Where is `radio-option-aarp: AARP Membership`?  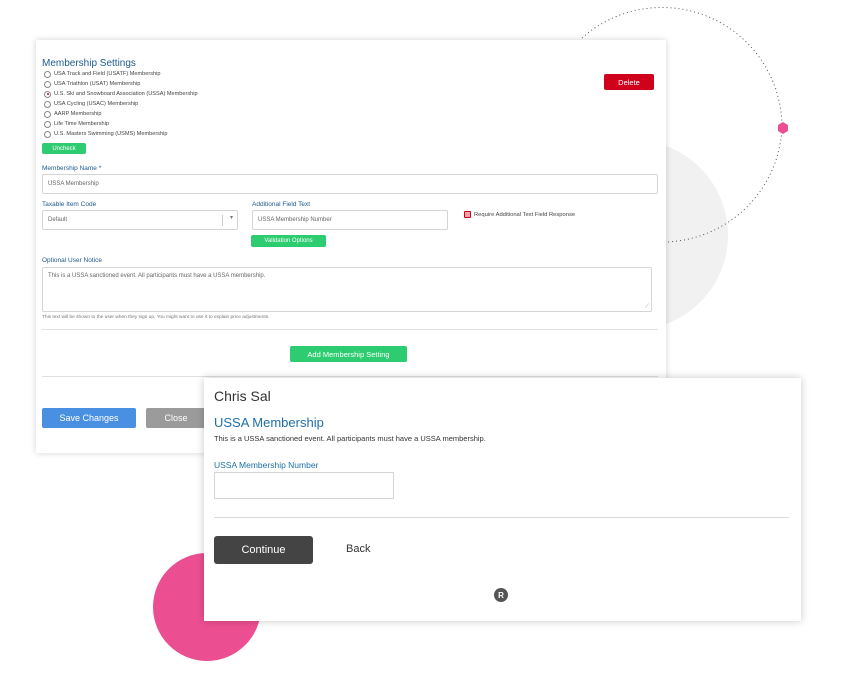
radio-option-aarp: AARP Membership is located at coordinates (72, 114).